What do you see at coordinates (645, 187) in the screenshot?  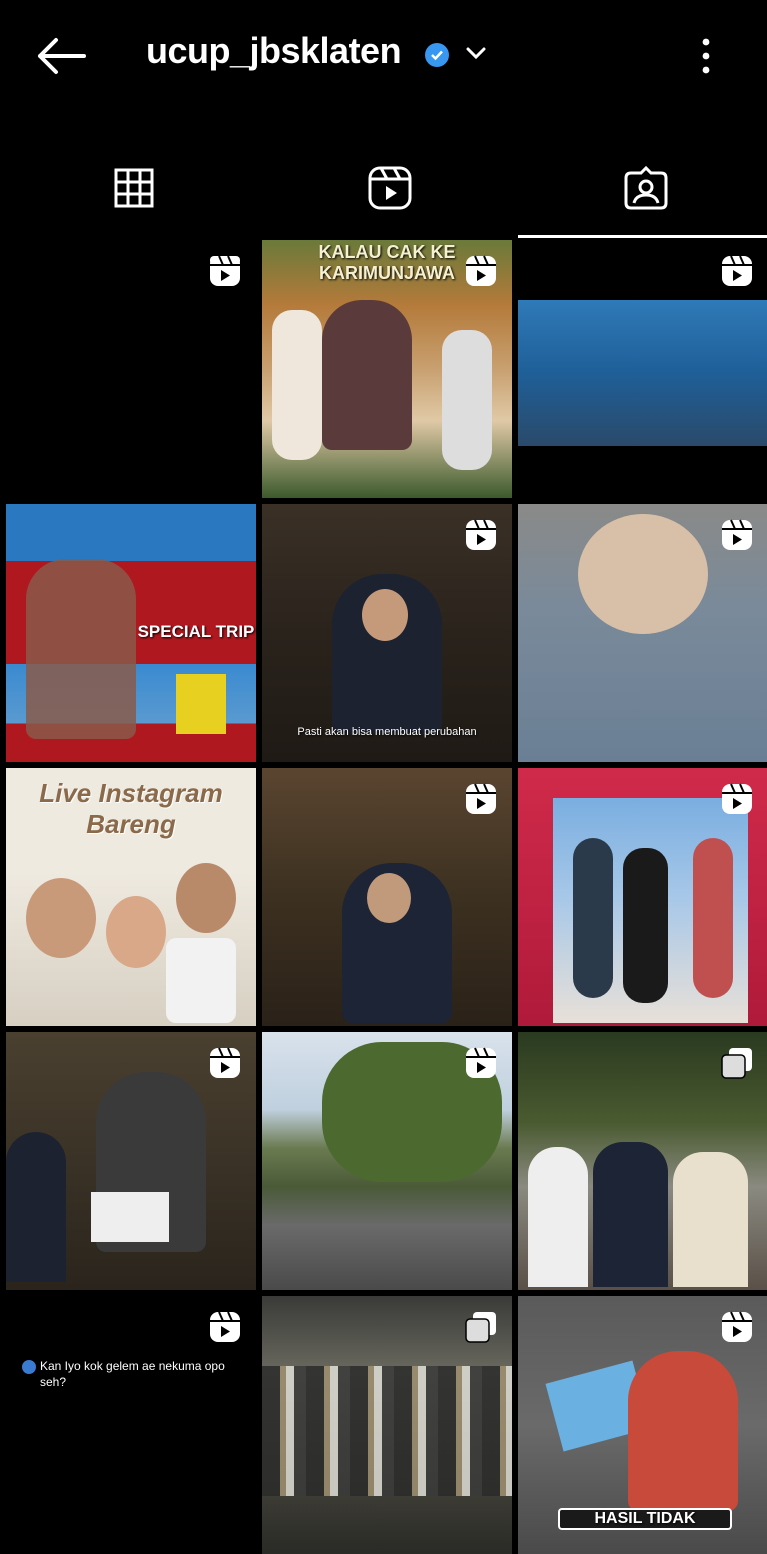 I see `tagged-icon` at bounding box center [645, 187].